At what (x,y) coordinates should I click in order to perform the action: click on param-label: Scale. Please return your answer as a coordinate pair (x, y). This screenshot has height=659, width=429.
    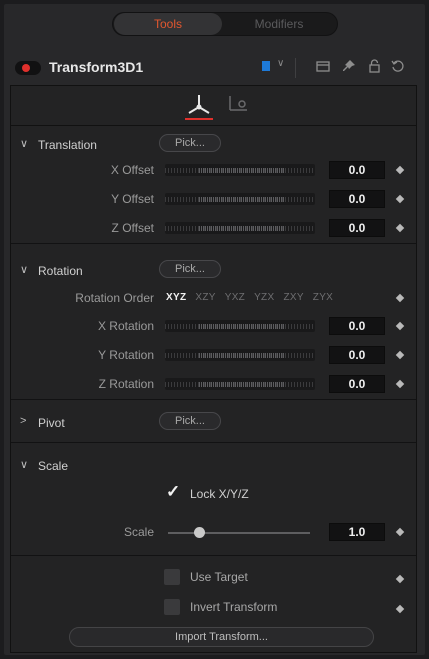
    Looking at the image, I should click on (138, 532).